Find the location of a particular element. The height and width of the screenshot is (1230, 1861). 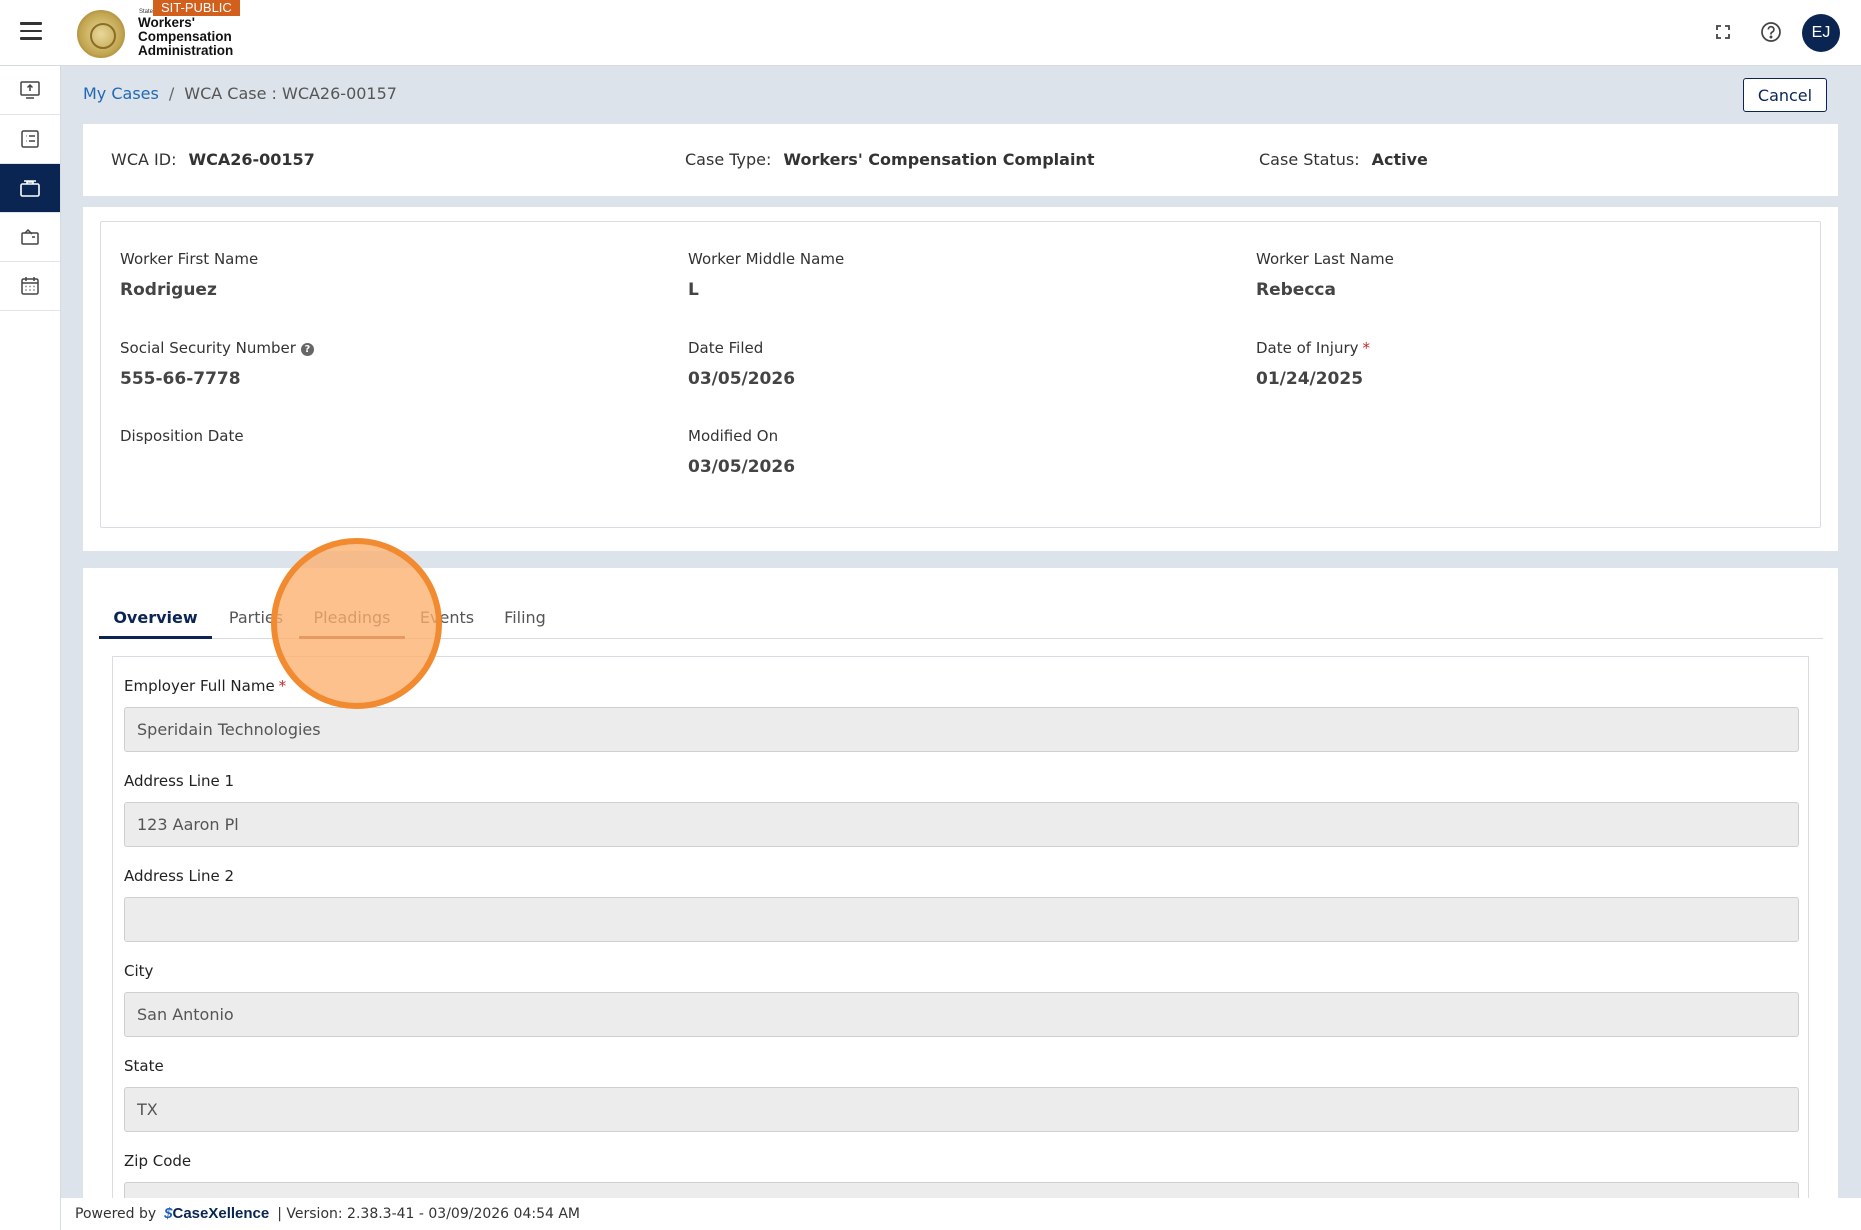

employer-full-name-row: Employer Full Name * is located at coordinates (961, 714).